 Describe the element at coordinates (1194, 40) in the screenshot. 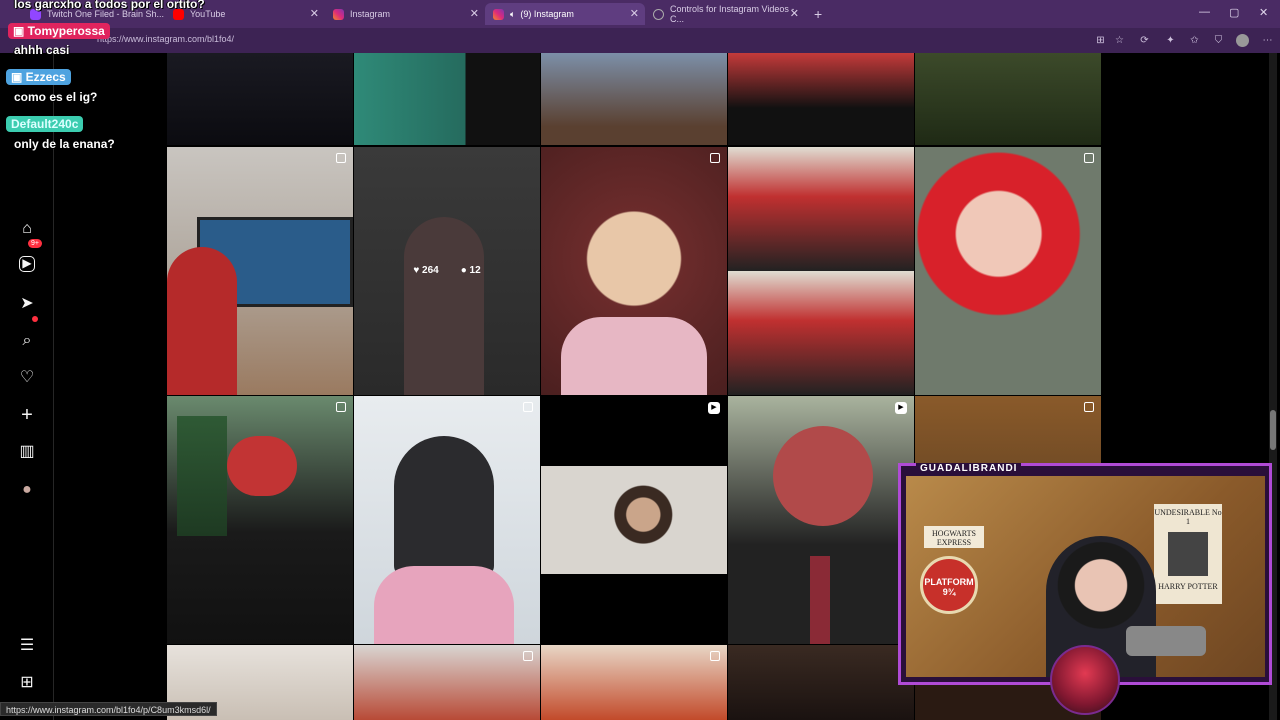

I see `favorites-icon: ✩` at that location.